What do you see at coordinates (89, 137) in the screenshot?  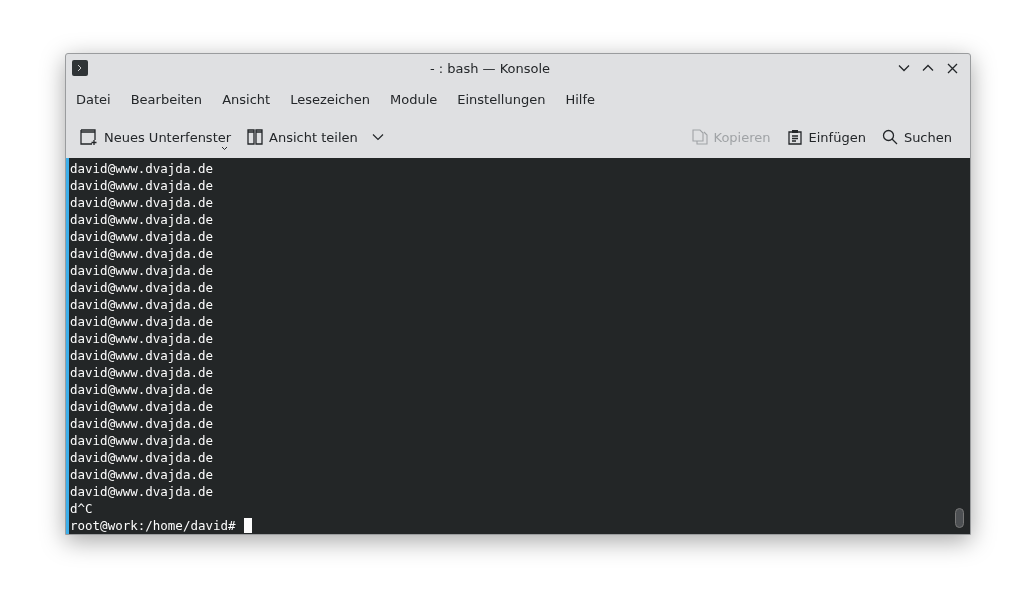 I see `new-tab-icon` at bounding box center [89, 137].